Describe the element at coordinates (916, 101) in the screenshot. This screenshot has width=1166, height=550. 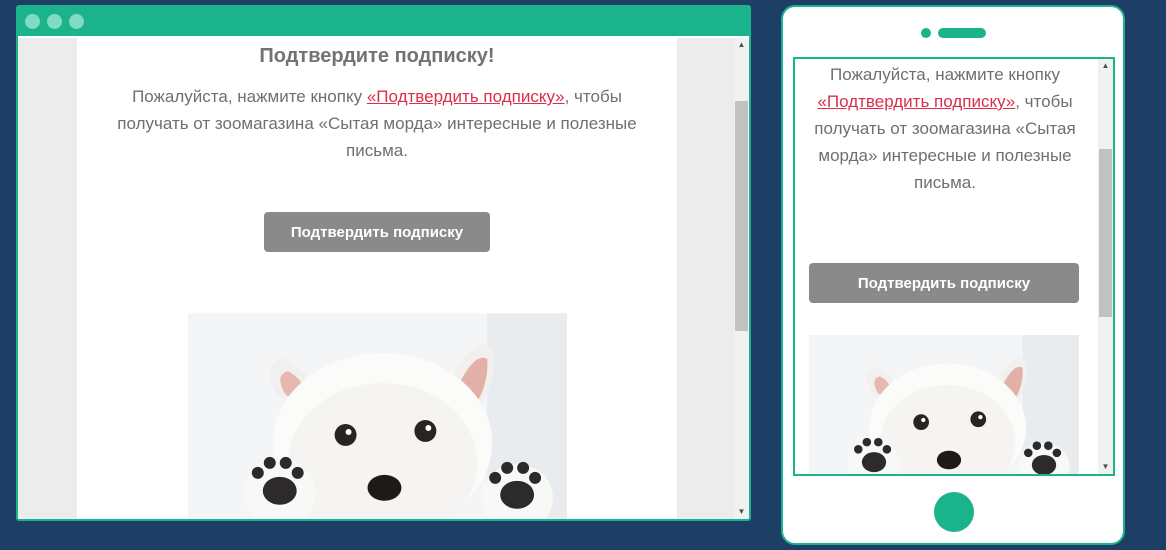
I see `mobile-confirm-link: «Подтвердить подписку»` at that location.